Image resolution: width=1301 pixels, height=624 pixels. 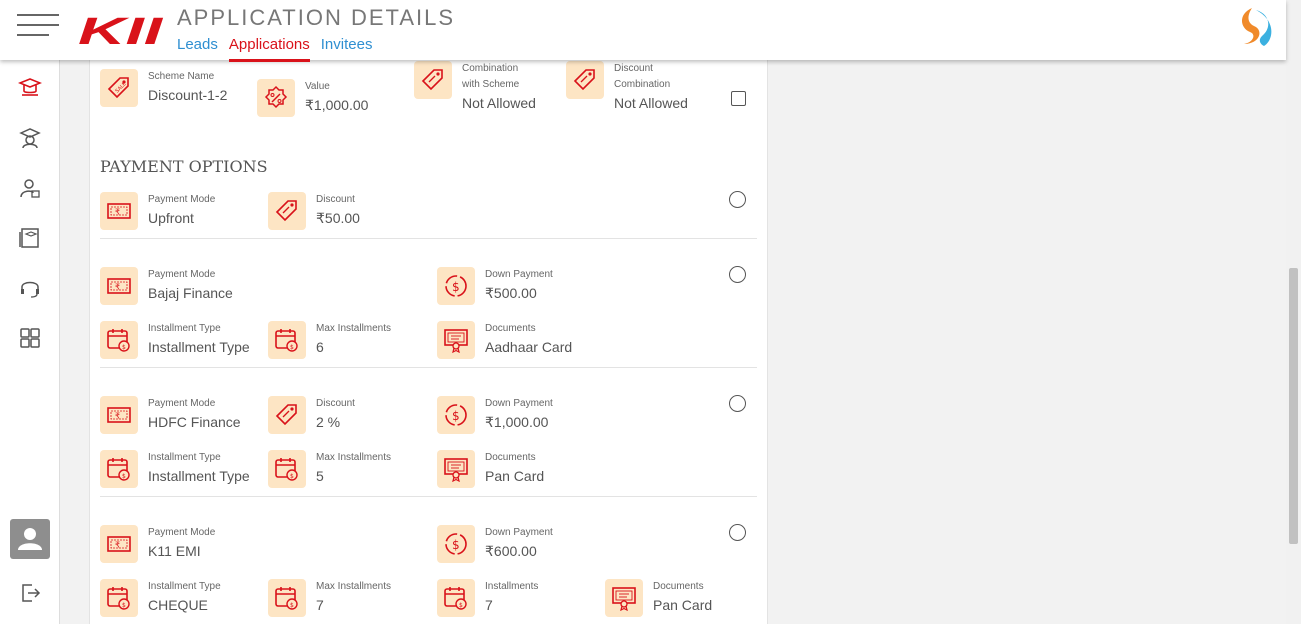 What do you see at coordinates (738, 98) in the screenshot?
I see `scheme-checkbox` at bounding box center [738, 98].